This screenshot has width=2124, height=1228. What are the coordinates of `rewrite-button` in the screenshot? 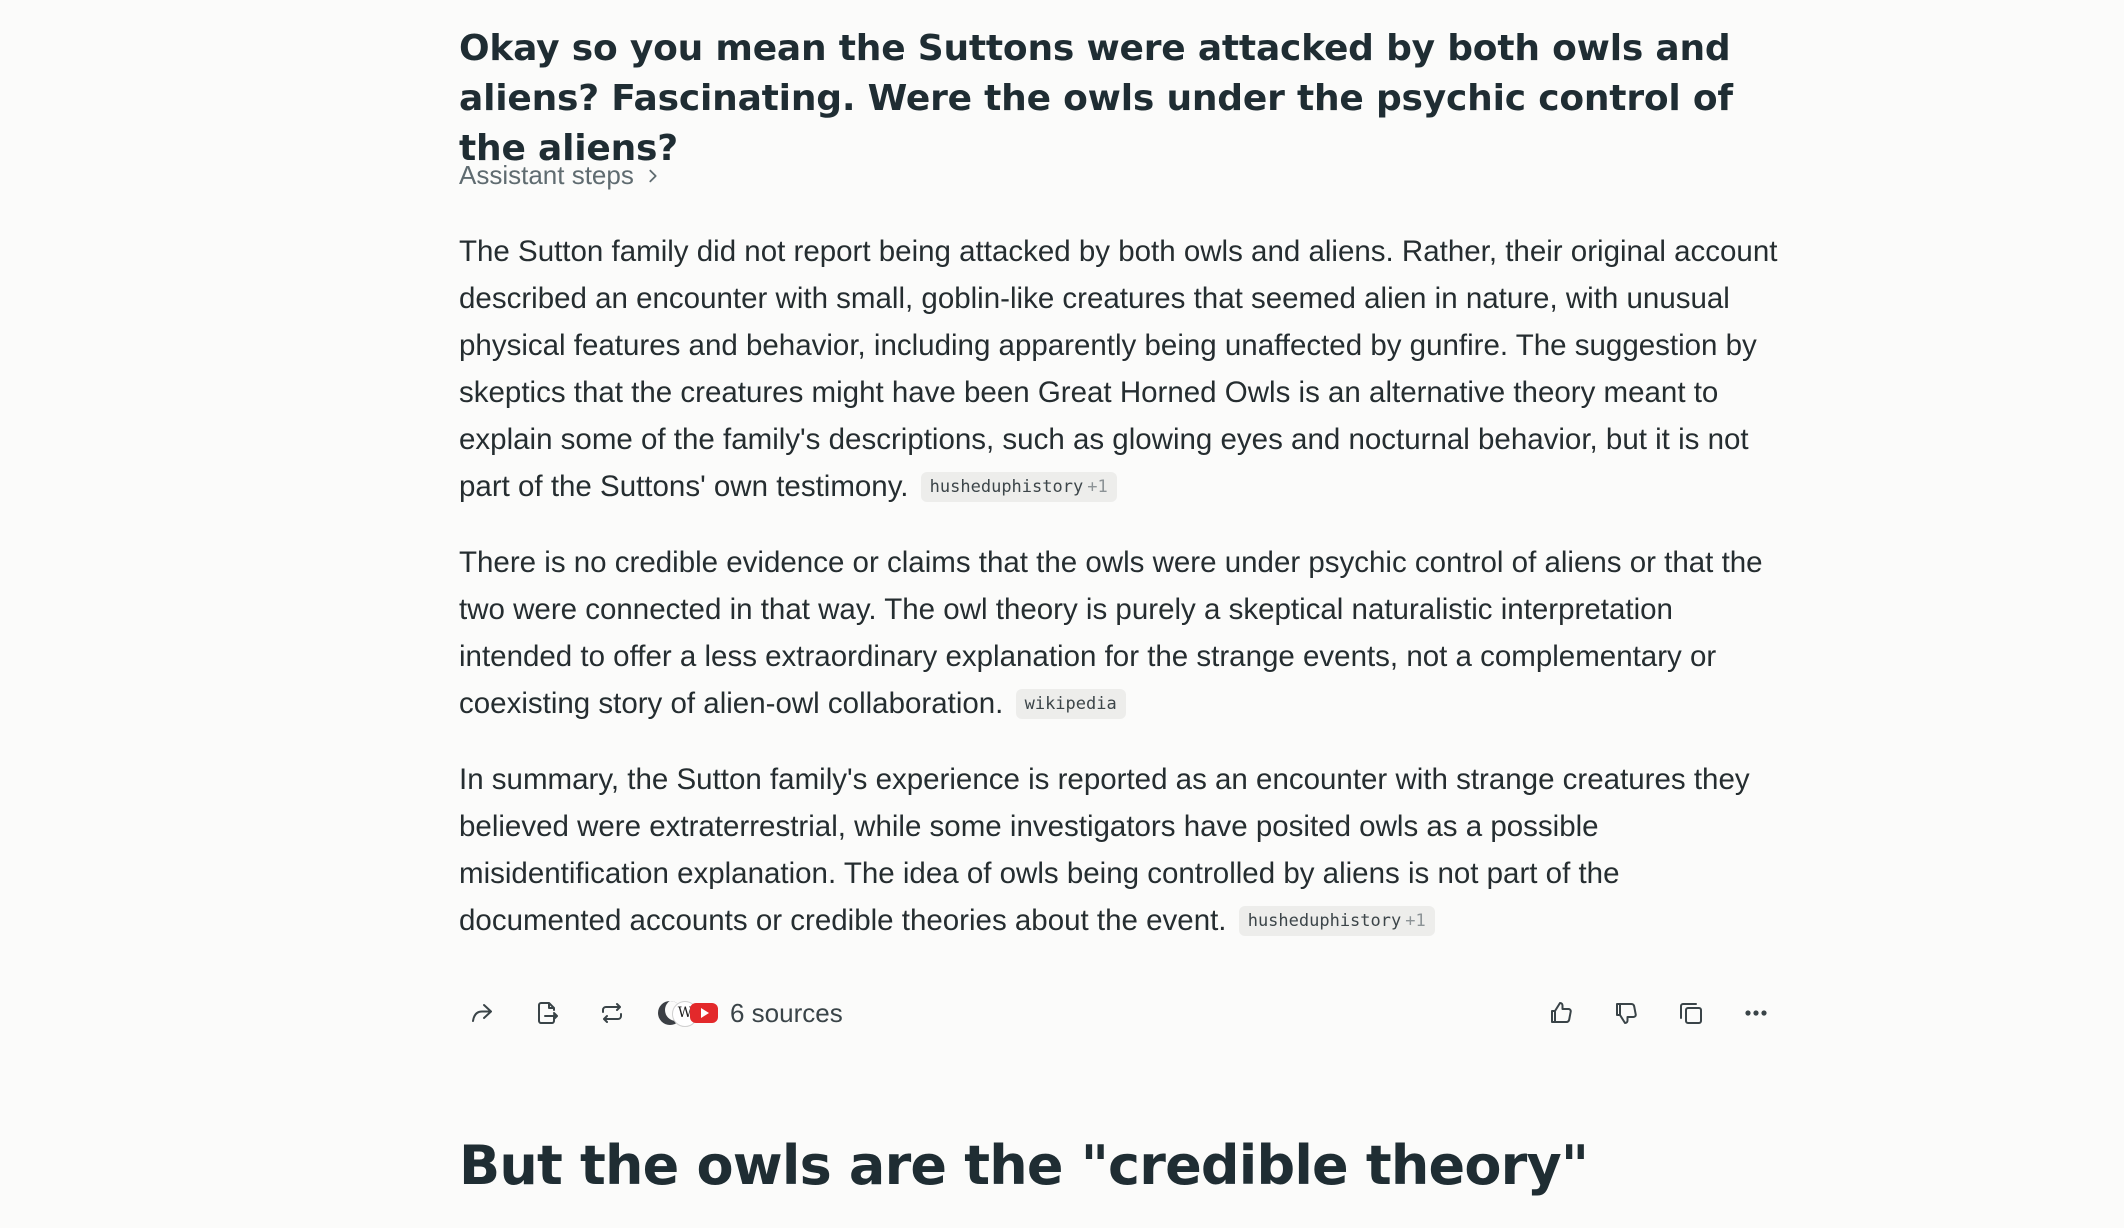 It's located at (612, 1013).